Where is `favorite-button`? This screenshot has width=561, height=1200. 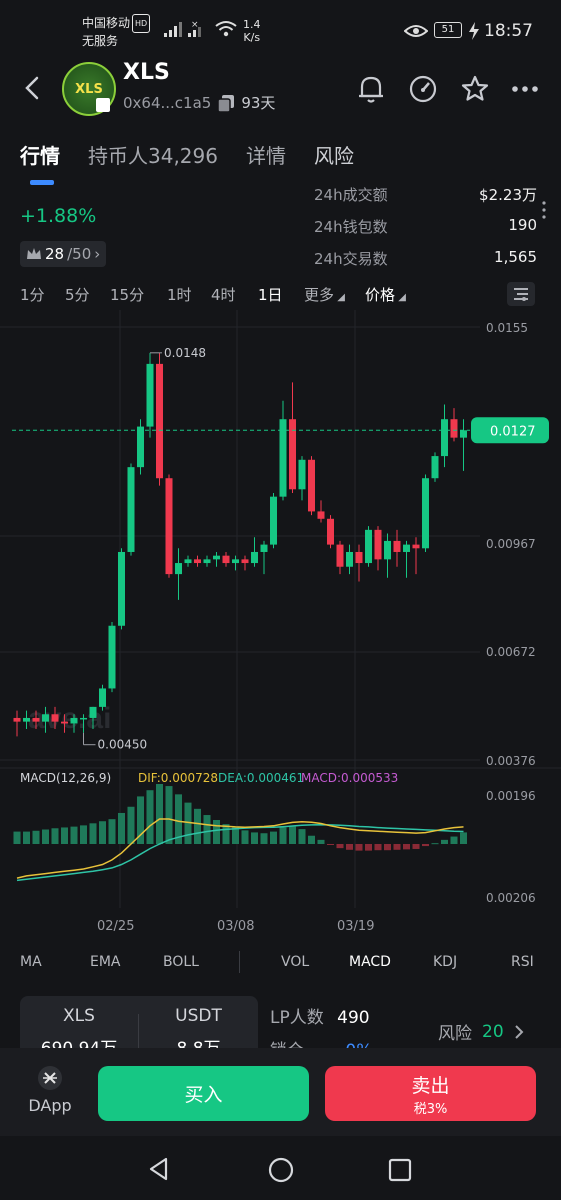
favorite-button is located at coordinates (475, 89).